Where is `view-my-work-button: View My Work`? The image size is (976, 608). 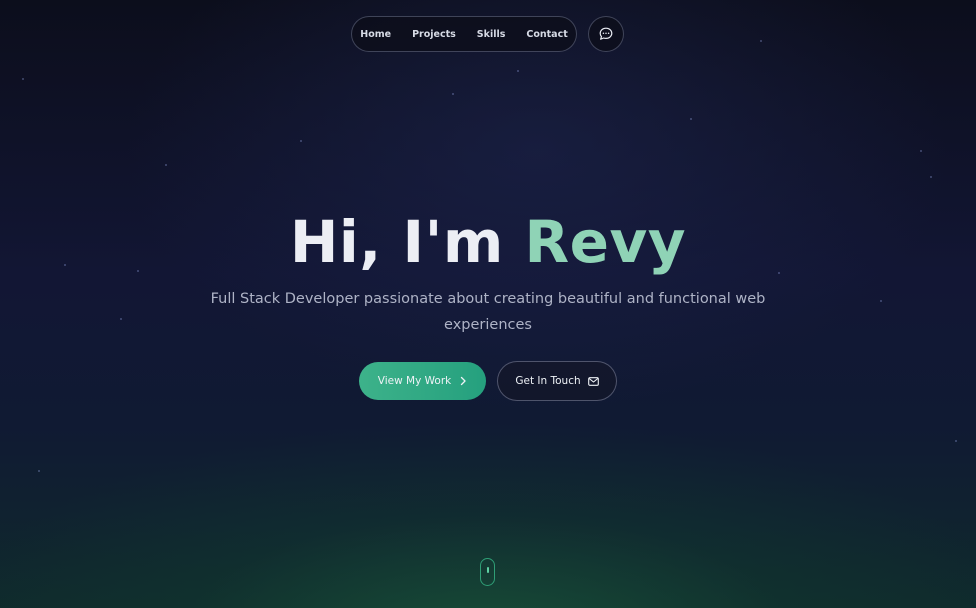 view-my-work-button: View My Work is located at coordinates (422, 381).